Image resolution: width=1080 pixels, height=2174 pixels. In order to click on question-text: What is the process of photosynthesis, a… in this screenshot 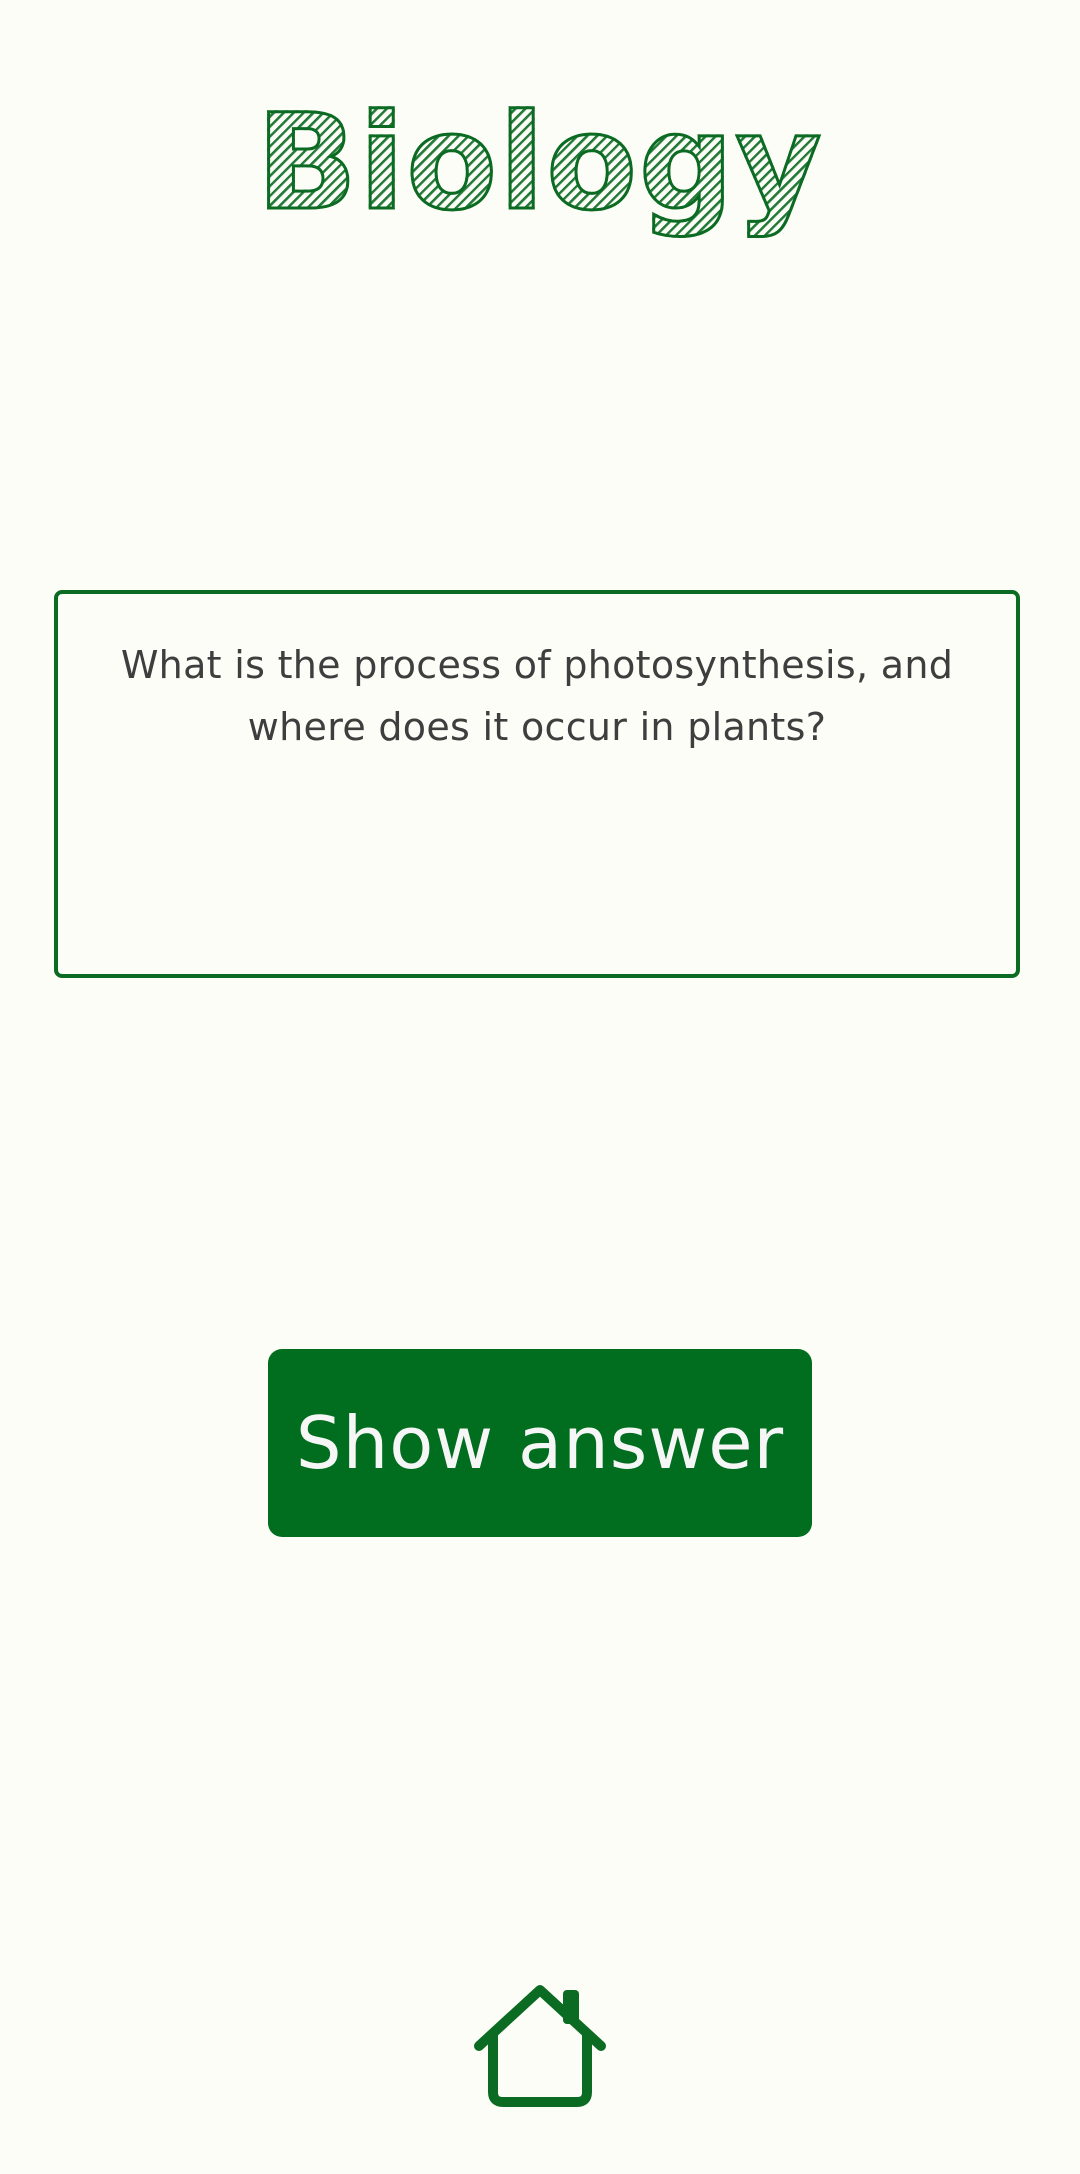, I will do `click(537, 696)`.